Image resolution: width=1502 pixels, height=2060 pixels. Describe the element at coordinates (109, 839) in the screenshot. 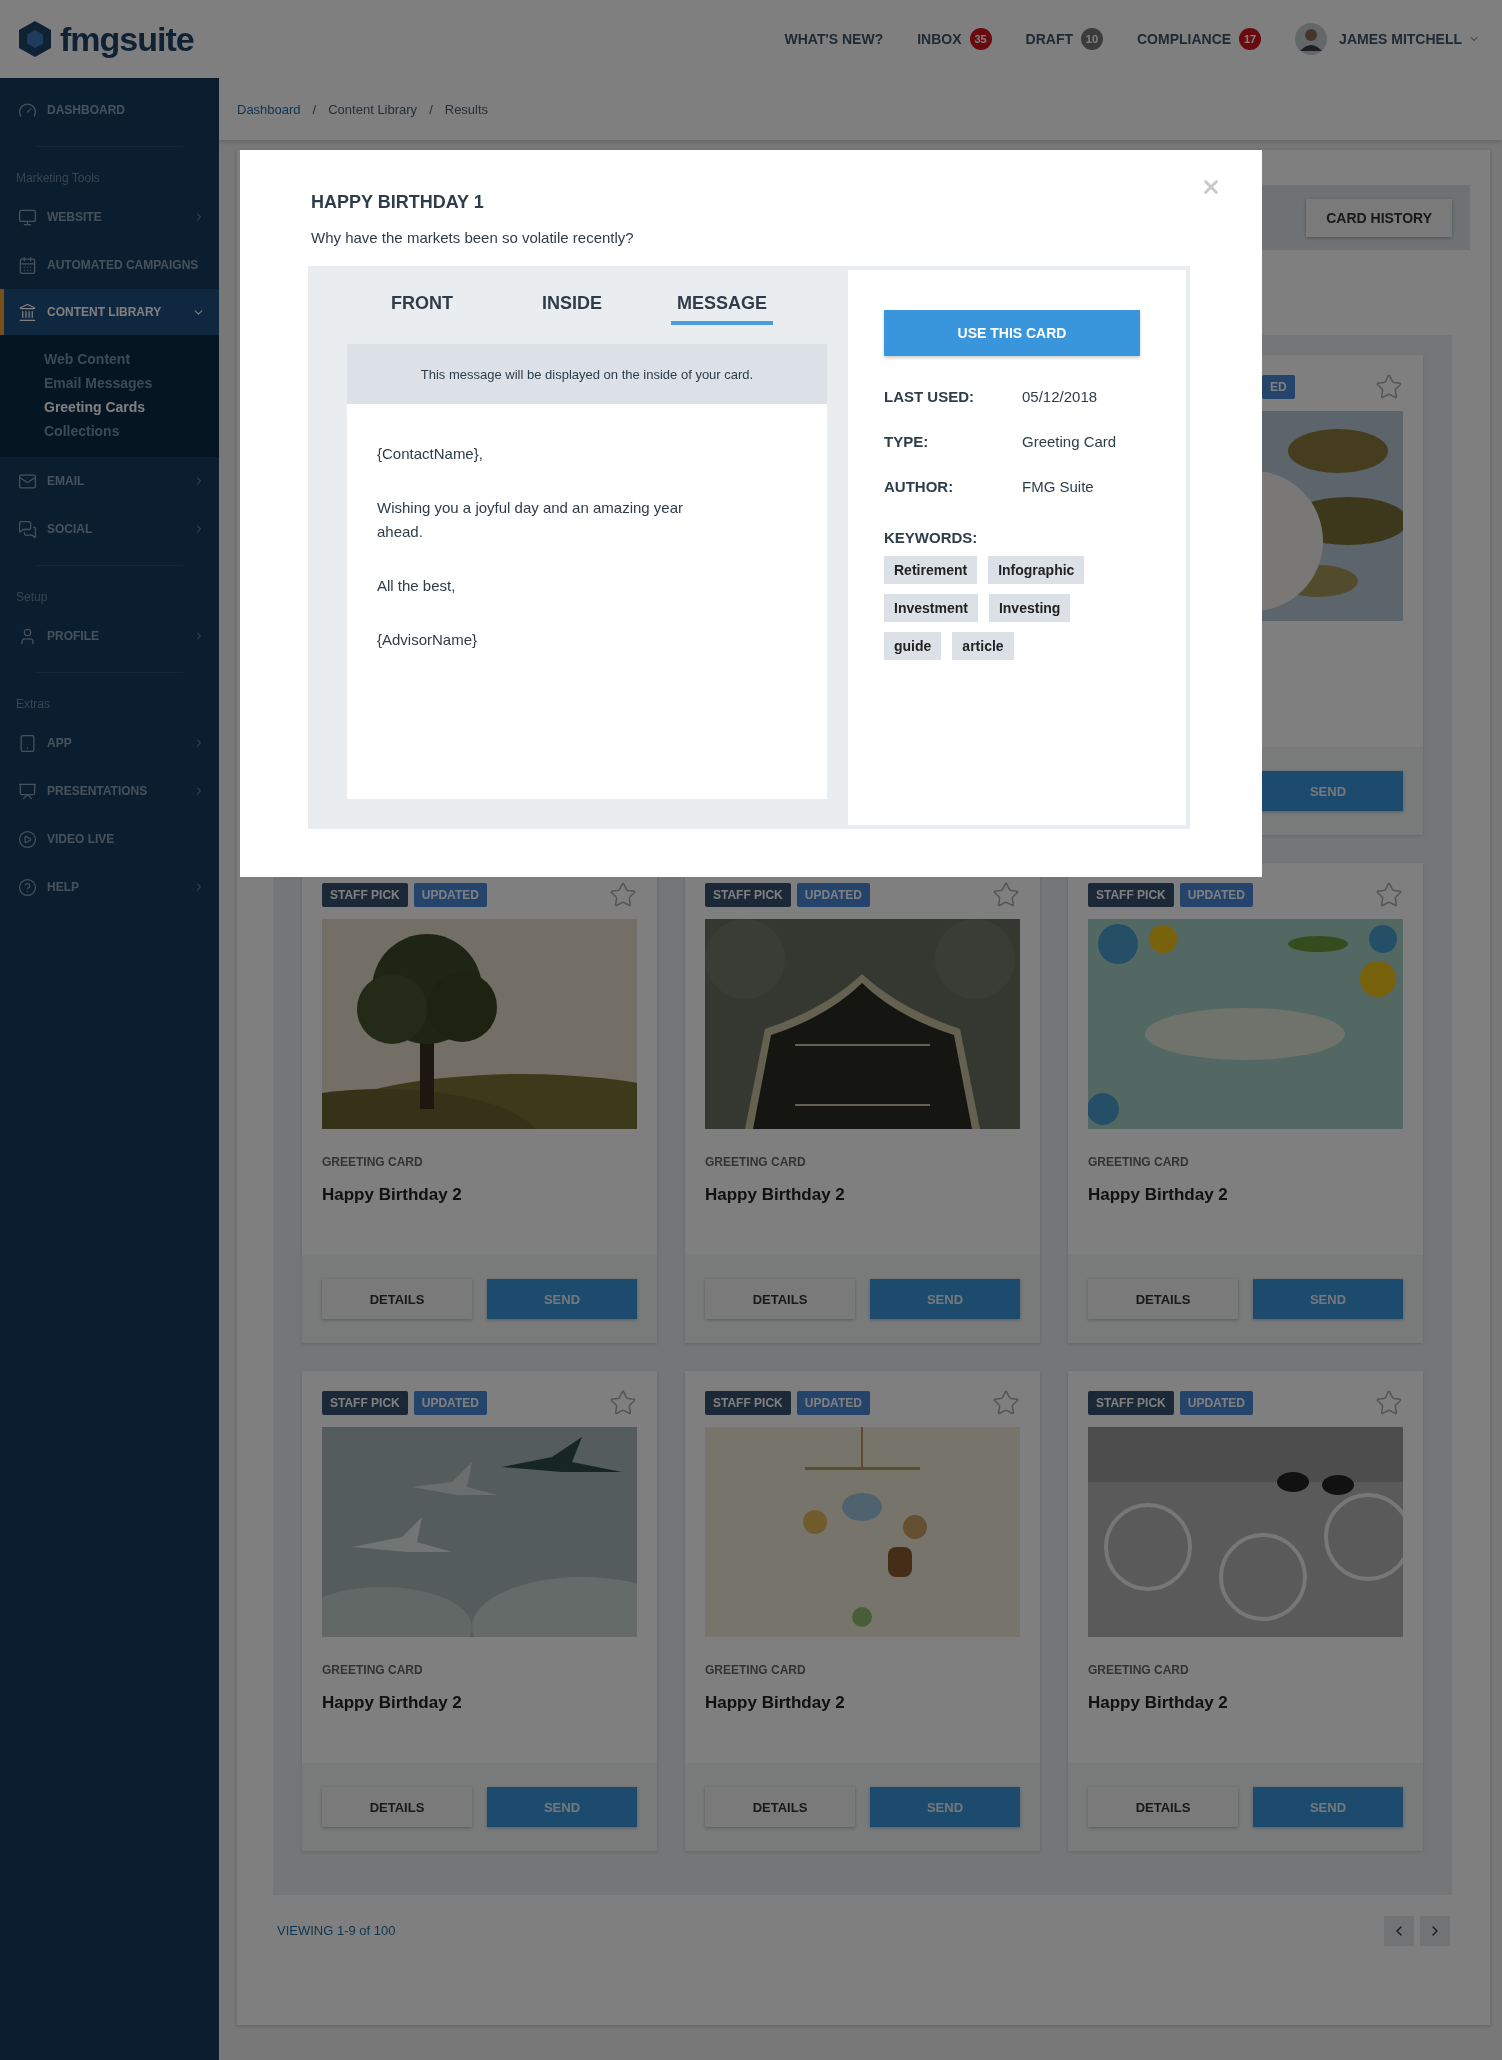

I see `sidebar-item: VIDEO LIVE` at that location.